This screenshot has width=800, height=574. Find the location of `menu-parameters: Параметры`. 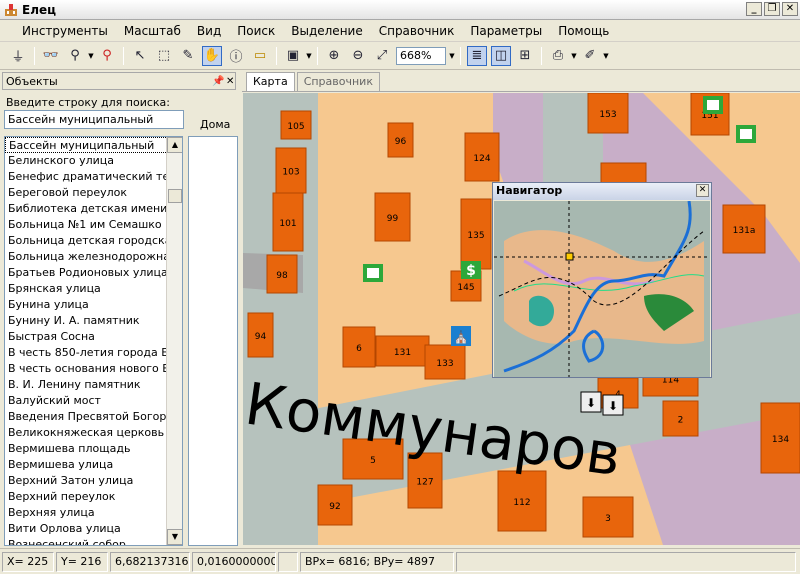

menu-parameters: Параметры is located at coordinates (506, 31).